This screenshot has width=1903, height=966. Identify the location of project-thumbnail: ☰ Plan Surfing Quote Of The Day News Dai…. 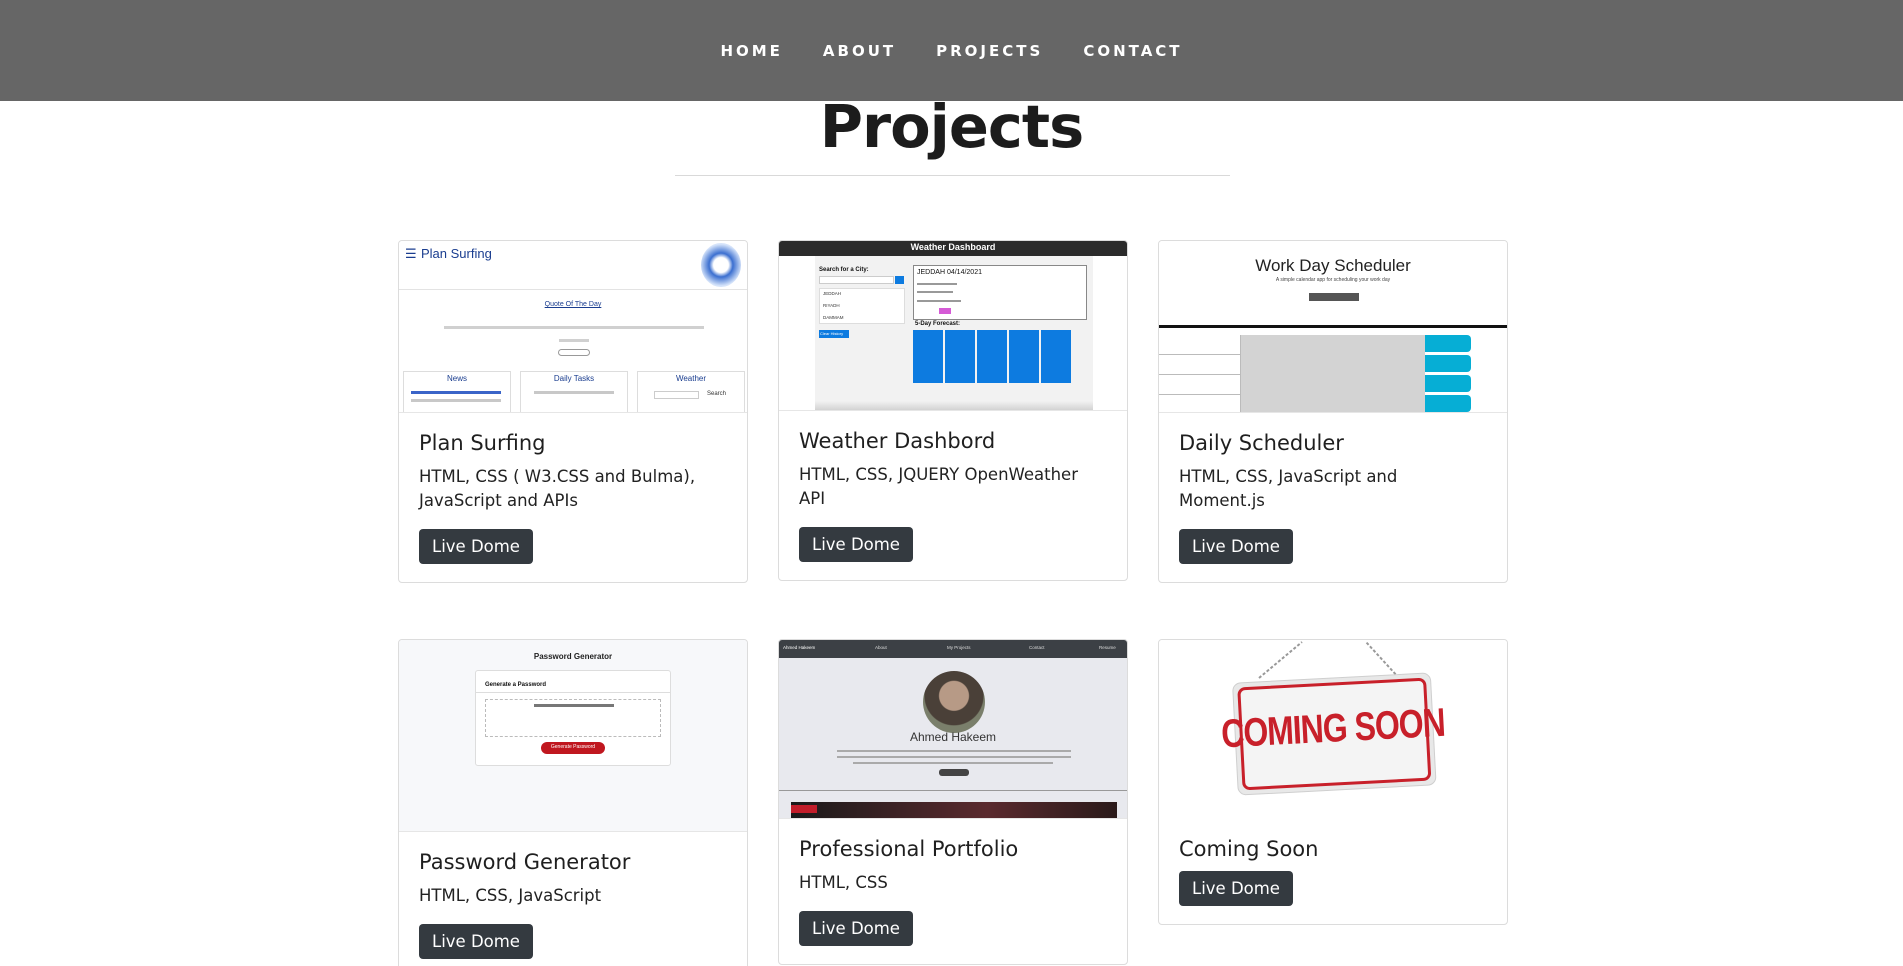
(573, 327).